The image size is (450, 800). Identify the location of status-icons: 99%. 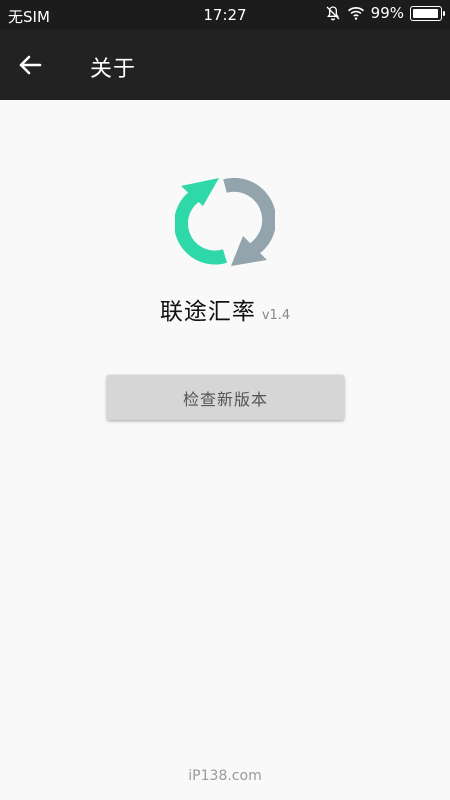
(385, 13).